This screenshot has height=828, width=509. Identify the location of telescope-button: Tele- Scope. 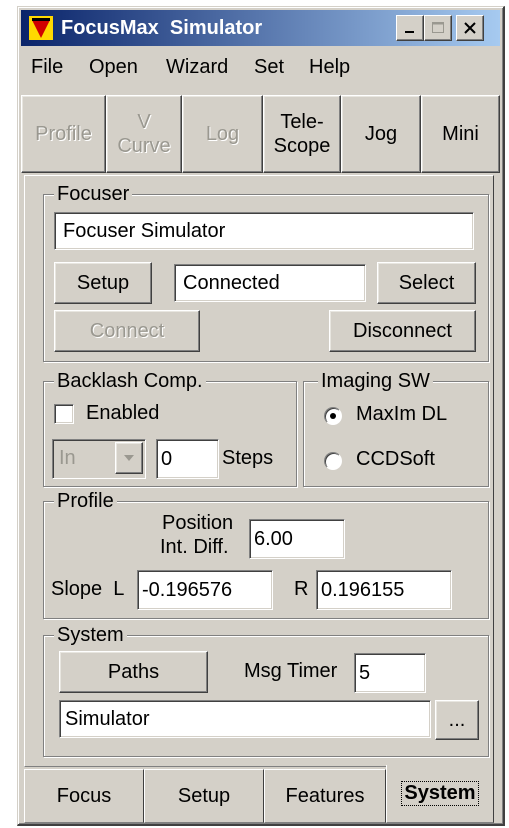
(302, 134).